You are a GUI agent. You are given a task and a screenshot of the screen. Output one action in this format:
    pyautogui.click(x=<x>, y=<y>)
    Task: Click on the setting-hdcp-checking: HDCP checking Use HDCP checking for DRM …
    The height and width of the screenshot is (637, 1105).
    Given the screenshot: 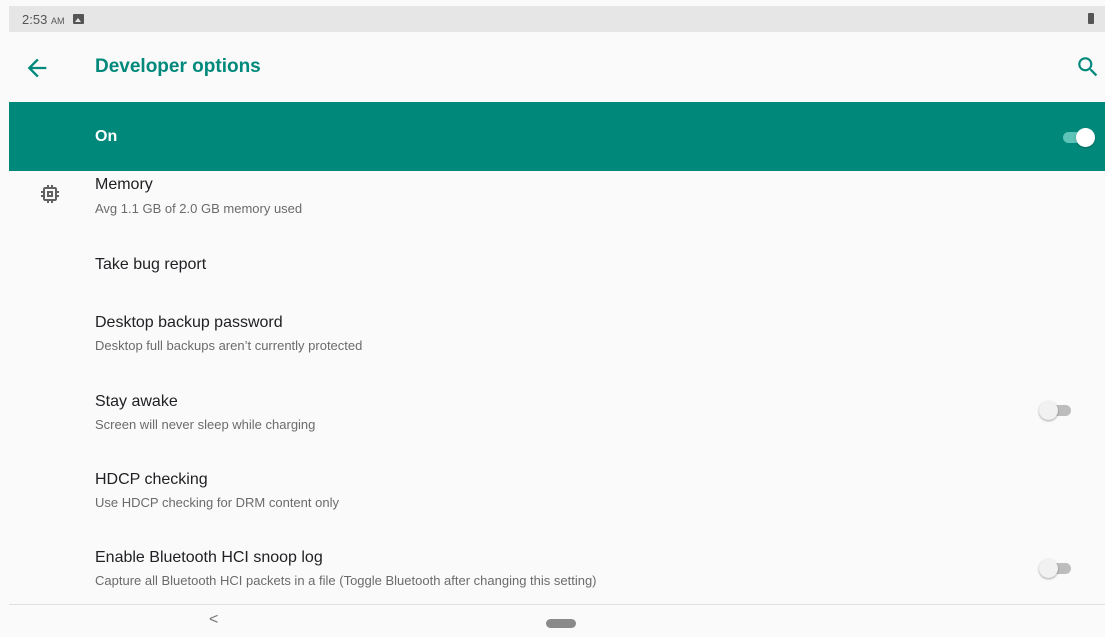 What is the action you would take?
    pyautogui.click(x=557, y=490)
    